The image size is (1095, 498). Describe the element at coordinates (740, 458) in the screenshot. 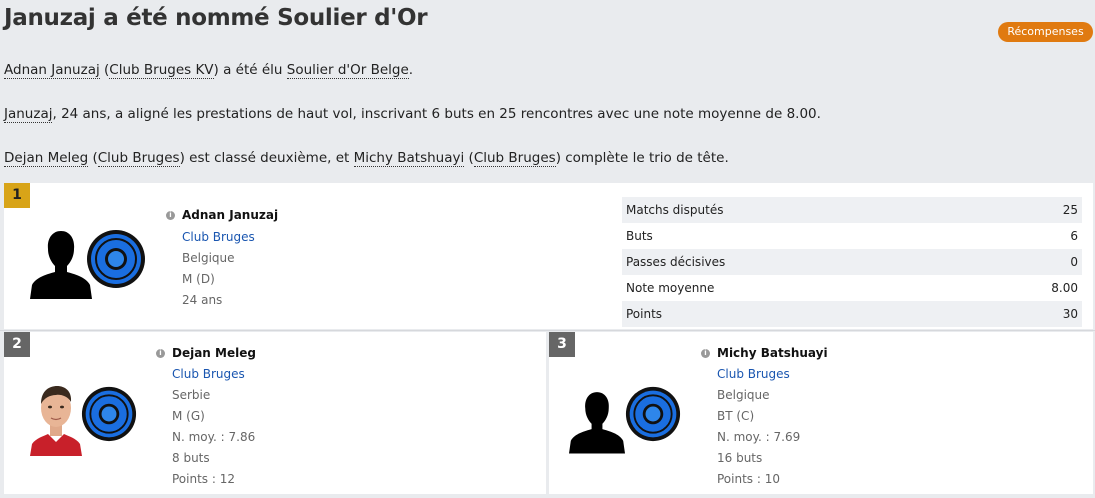

I see `player-goals: 16 buts` at that location.